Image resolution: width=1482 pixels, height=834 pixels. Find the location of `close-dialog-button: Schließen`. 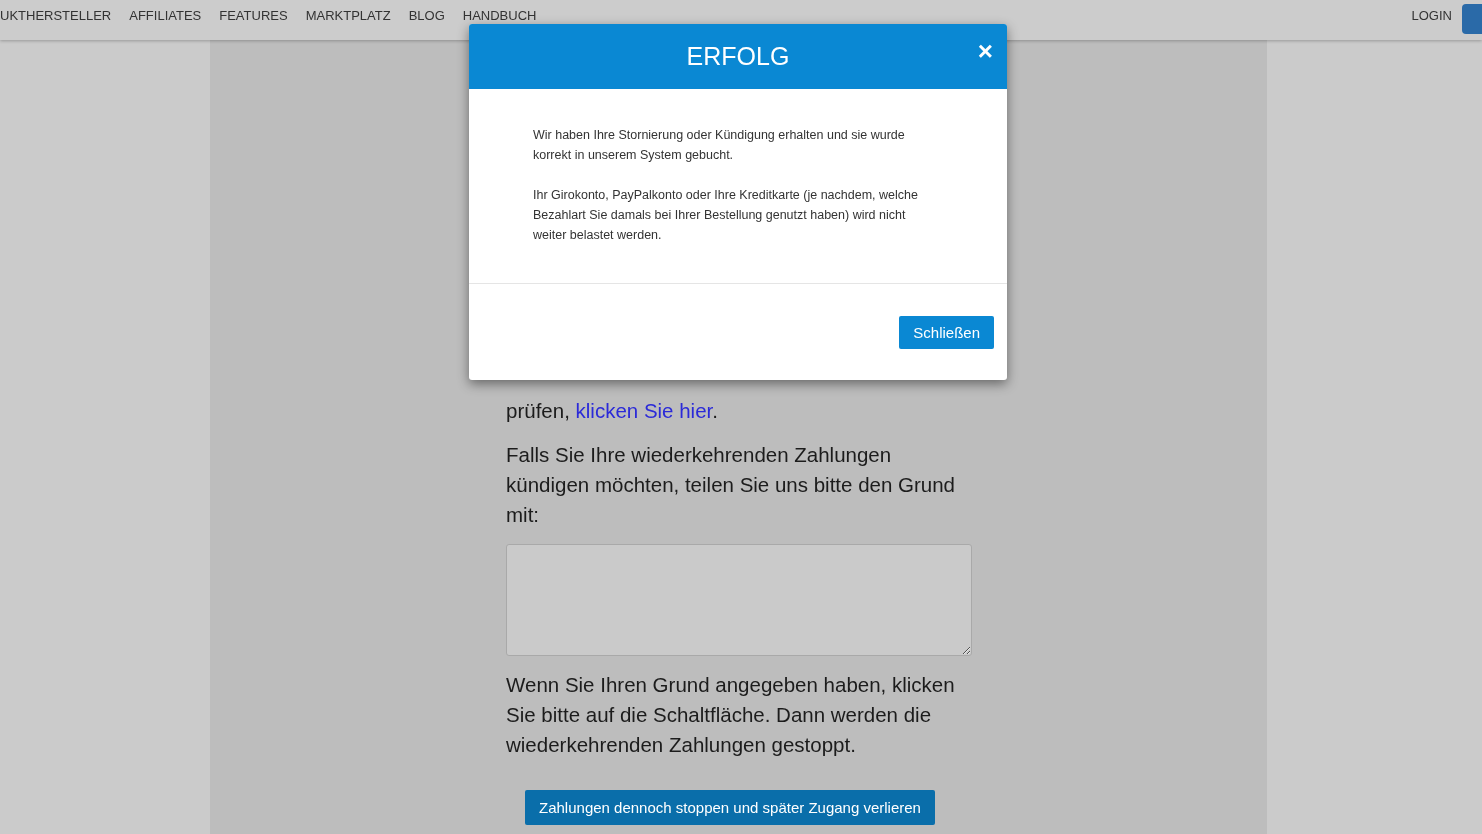

close-dialog-button: Schließen is located at coordinates (946, 332).